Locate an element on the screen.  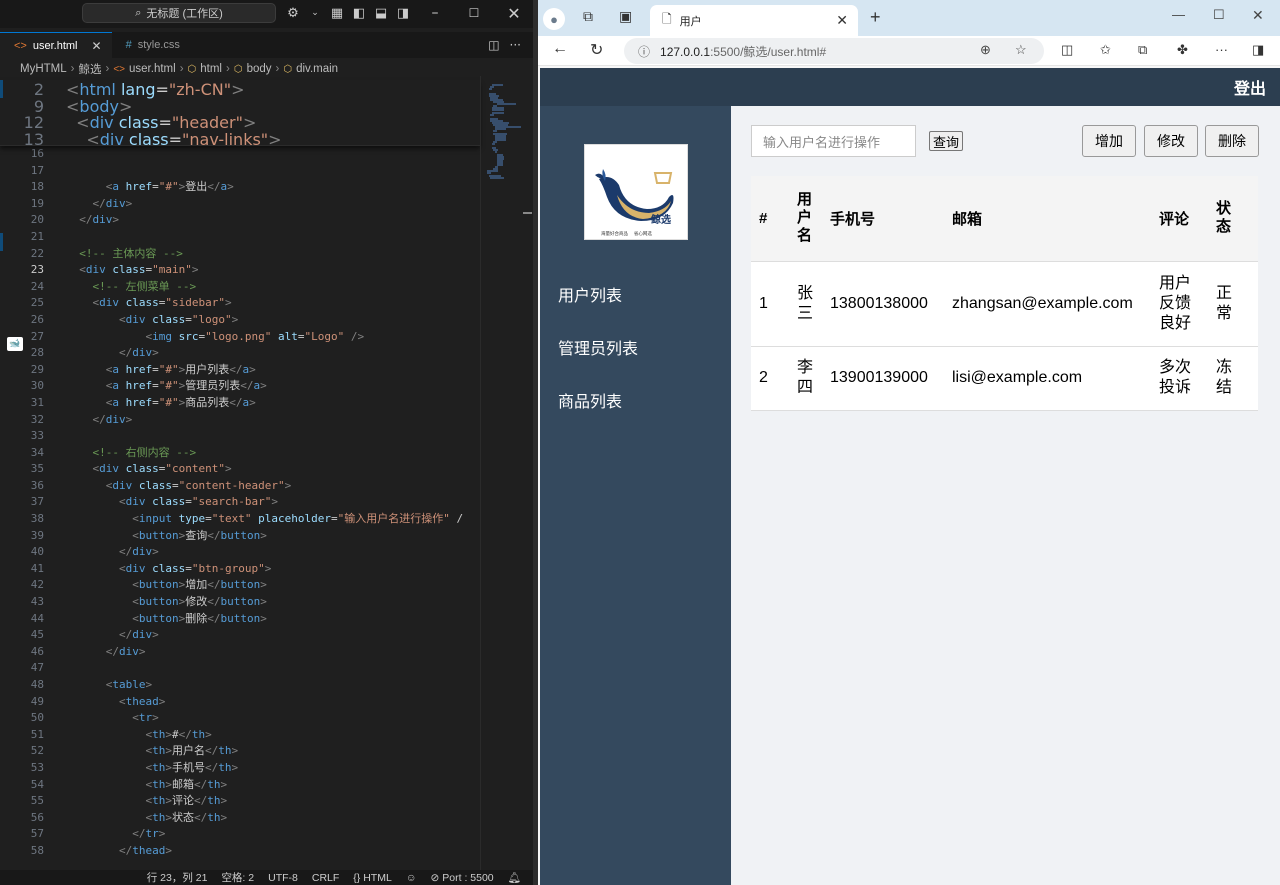
line-number: 34 is located at coordinates (22, 453).